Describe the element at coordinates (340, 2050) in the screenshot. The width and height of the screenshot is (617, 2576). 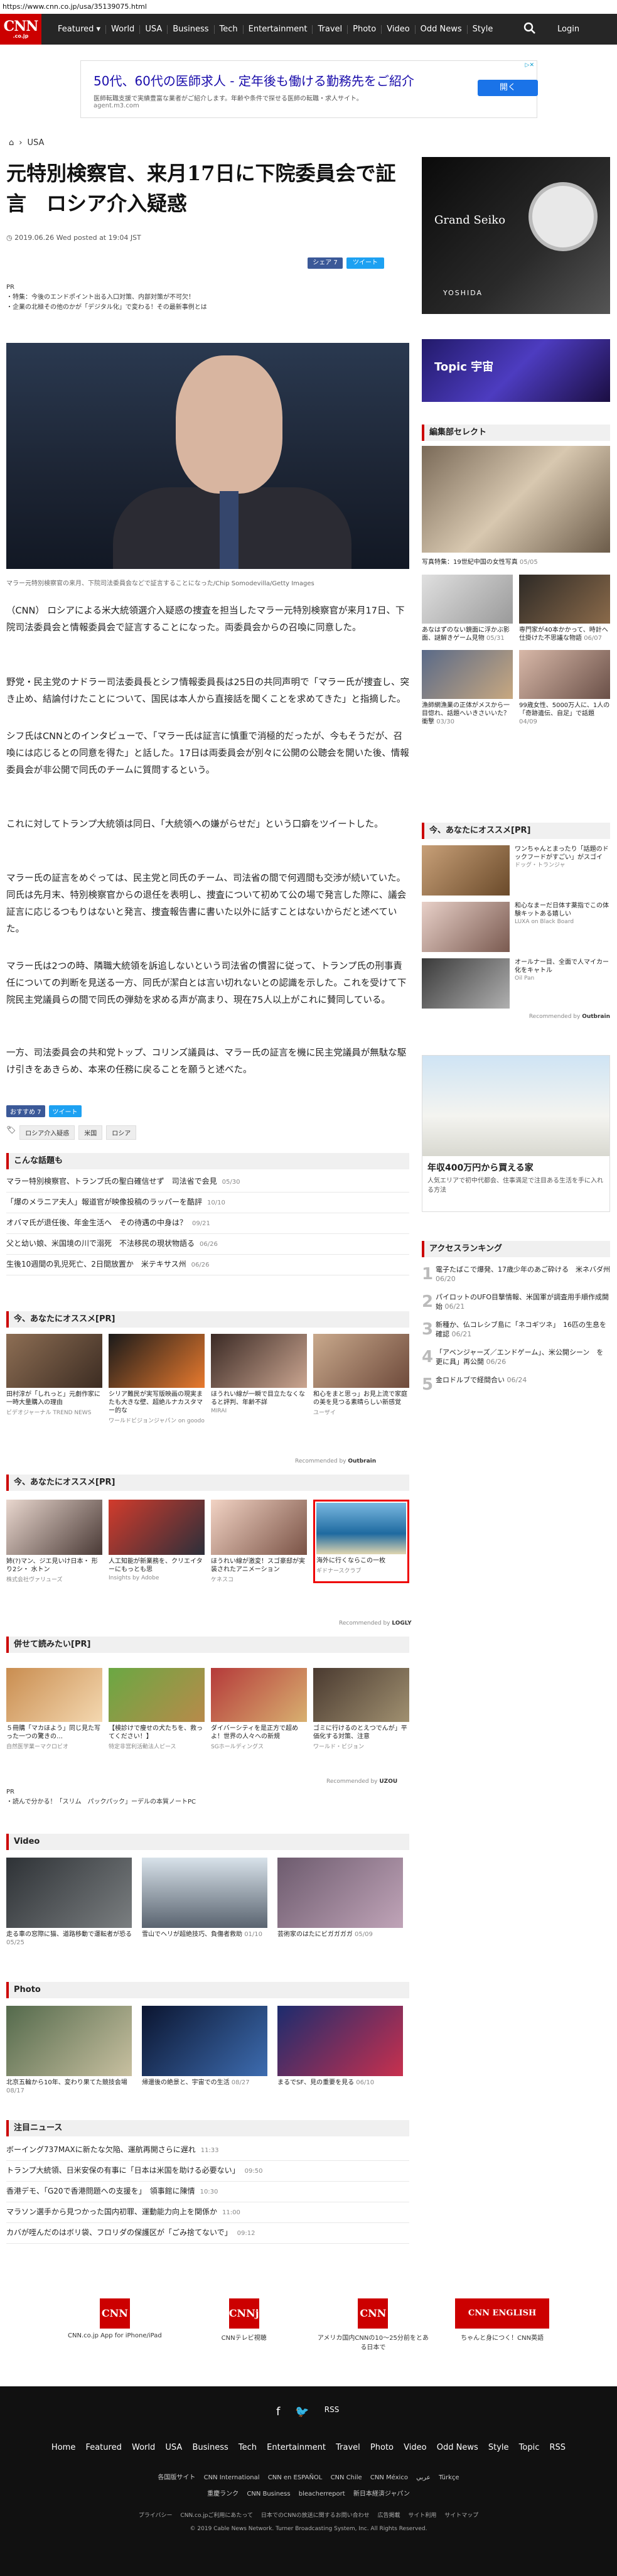
I see `photo-card: まるでSF、見の重要を見る 06/10` at that location.